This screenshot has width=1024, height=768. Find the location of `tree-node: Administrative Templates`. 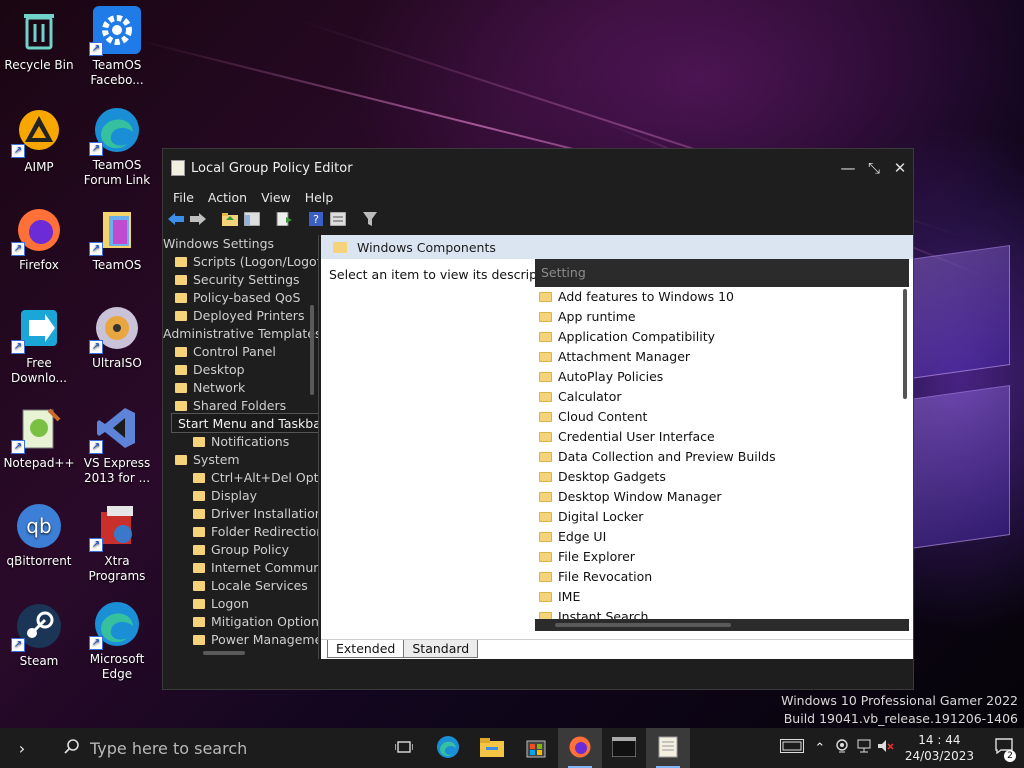

tree-node: Administrative Templates is located at coordinates (240, 334).